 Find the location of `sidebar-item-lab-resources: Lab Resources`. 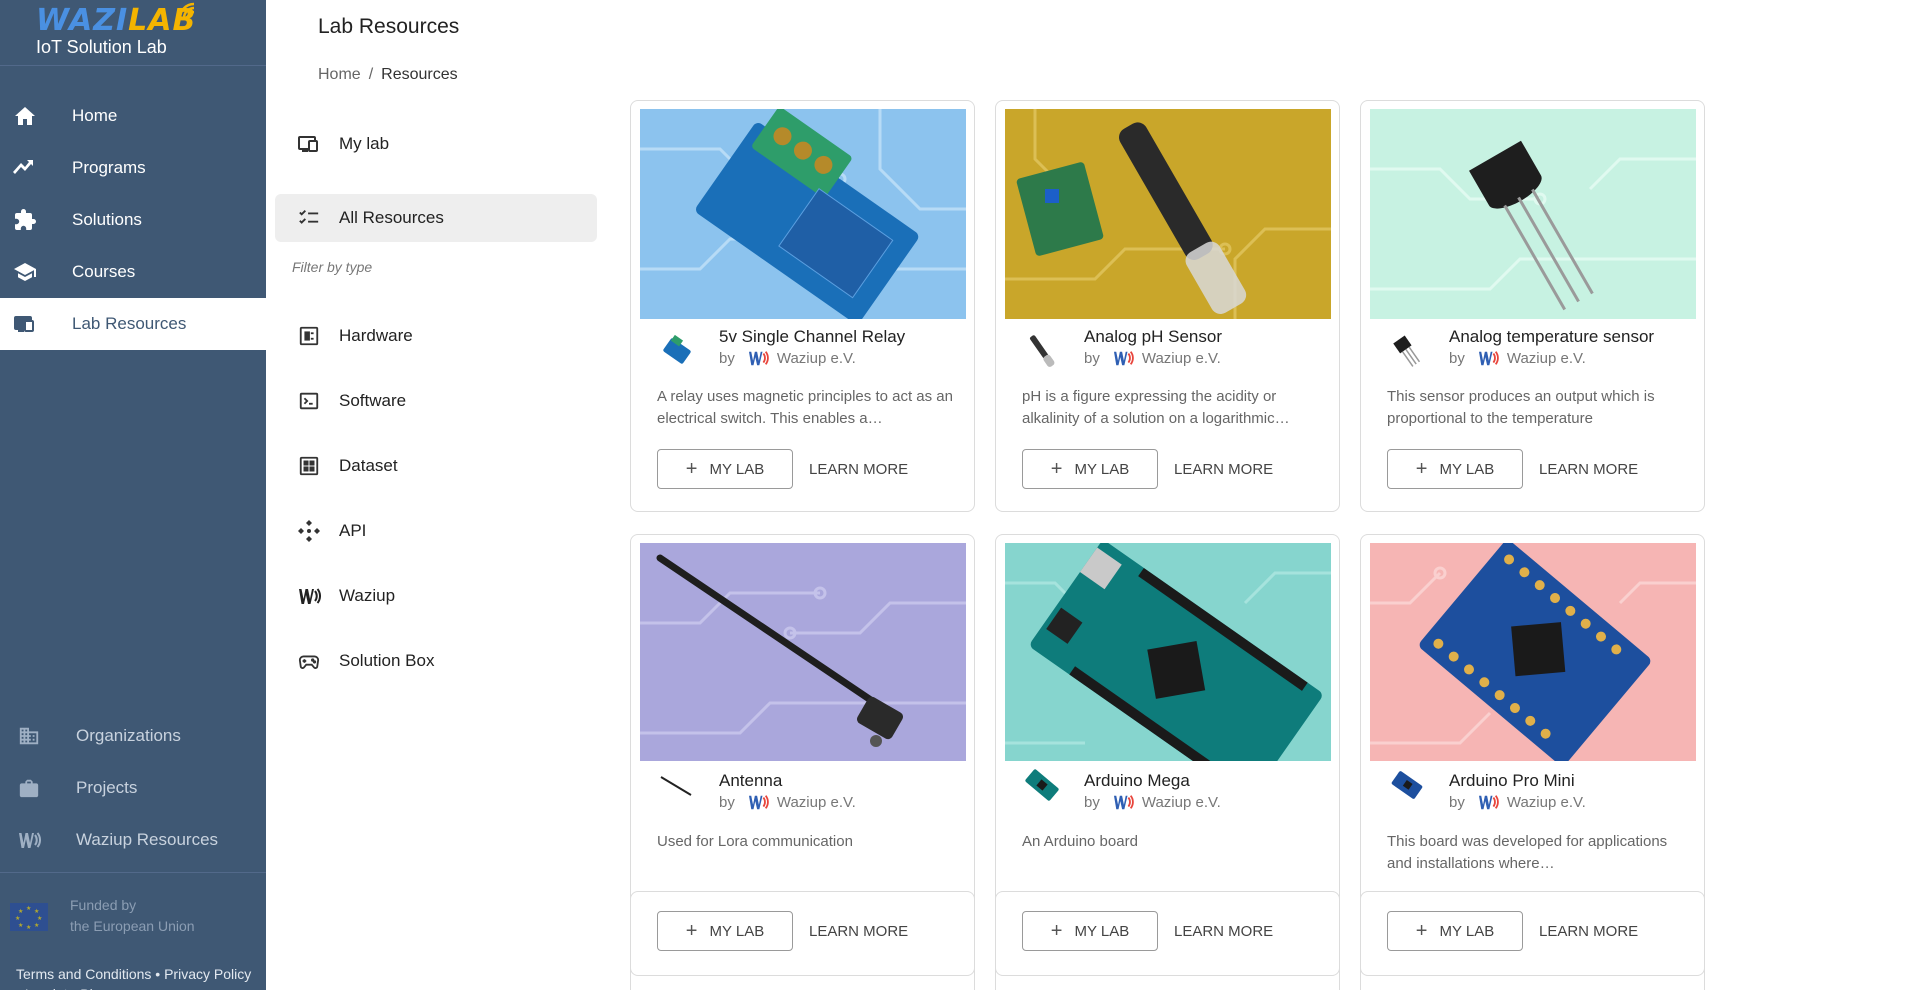

sidebar-item-lab-resources: Lab Resources is located at coordinates (133, 324).